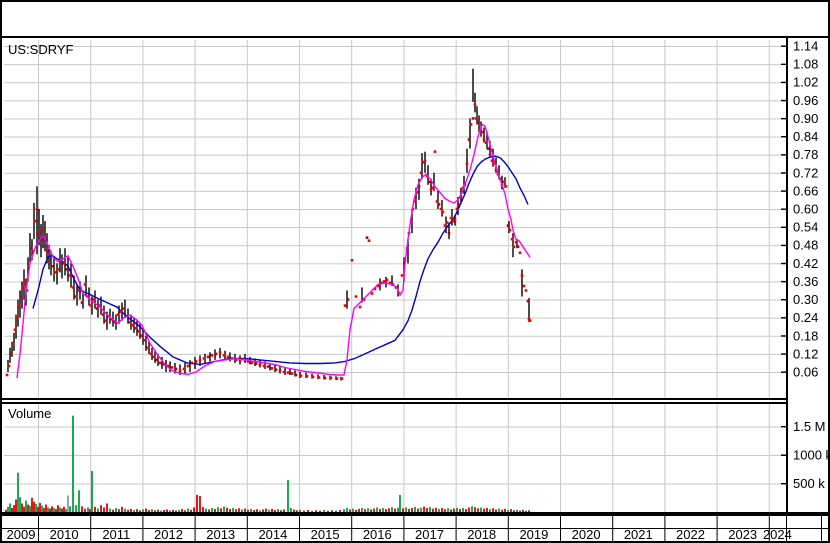 The width and height of the screenshot is (830, 543). I want to click on year-label: 2019, so click(533, 534).